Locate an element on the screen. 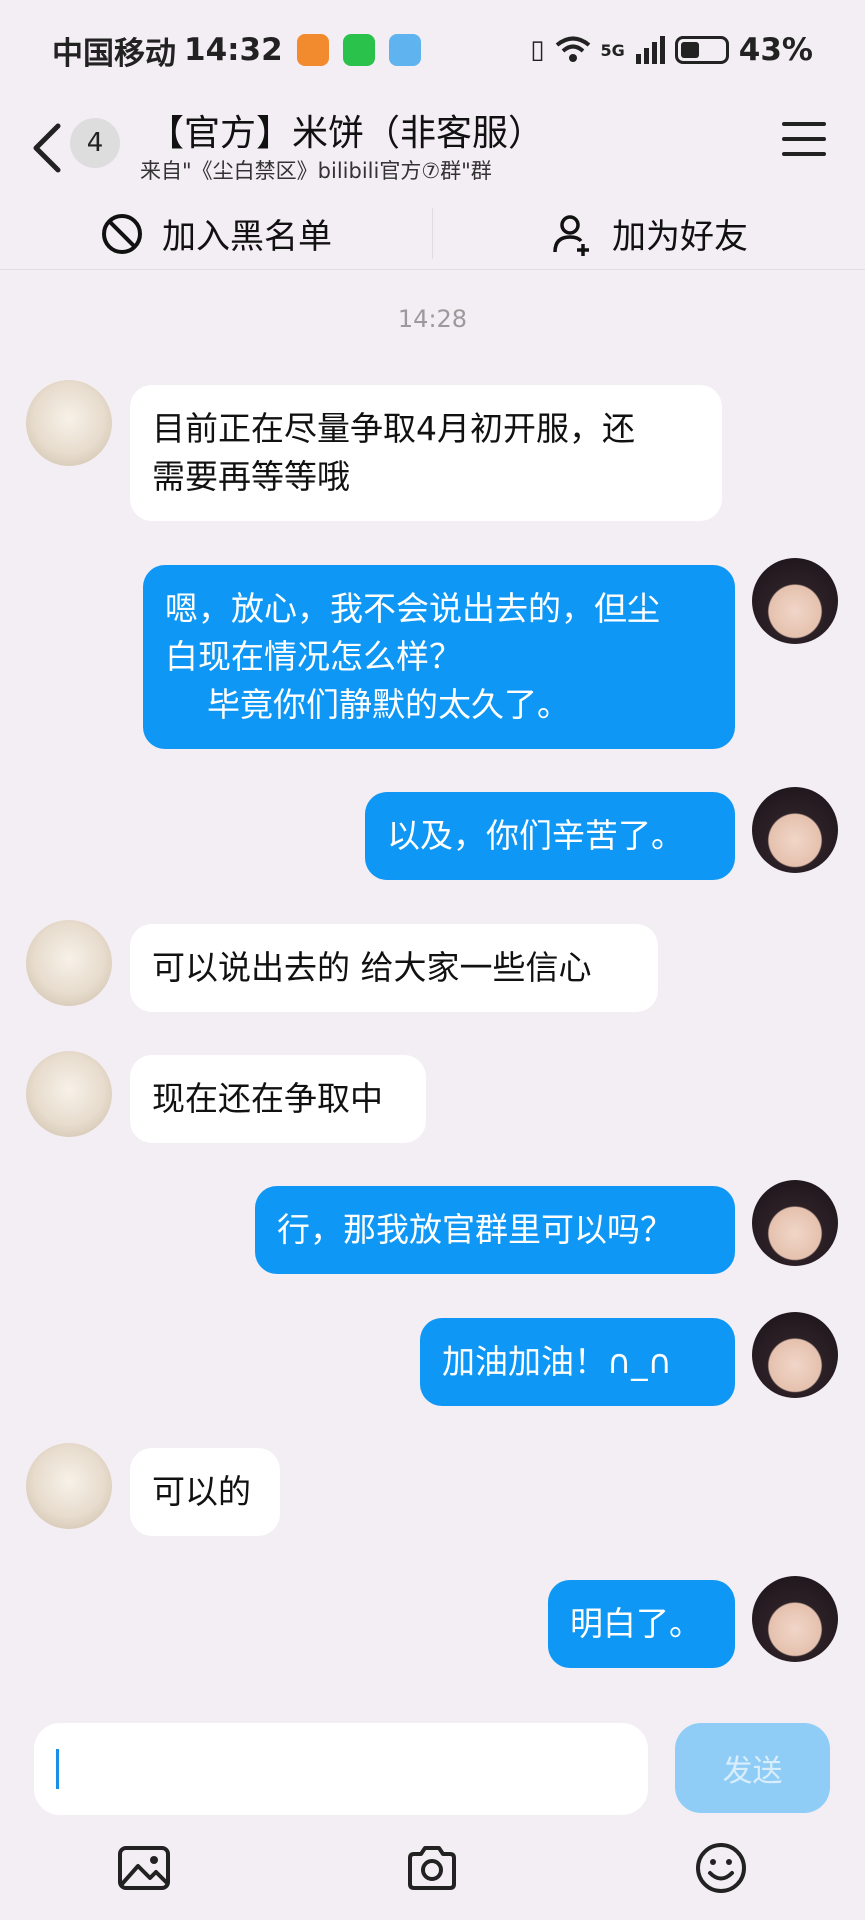 The image size is (865, 1920). battery-icon is located at coordinates (701, 50).